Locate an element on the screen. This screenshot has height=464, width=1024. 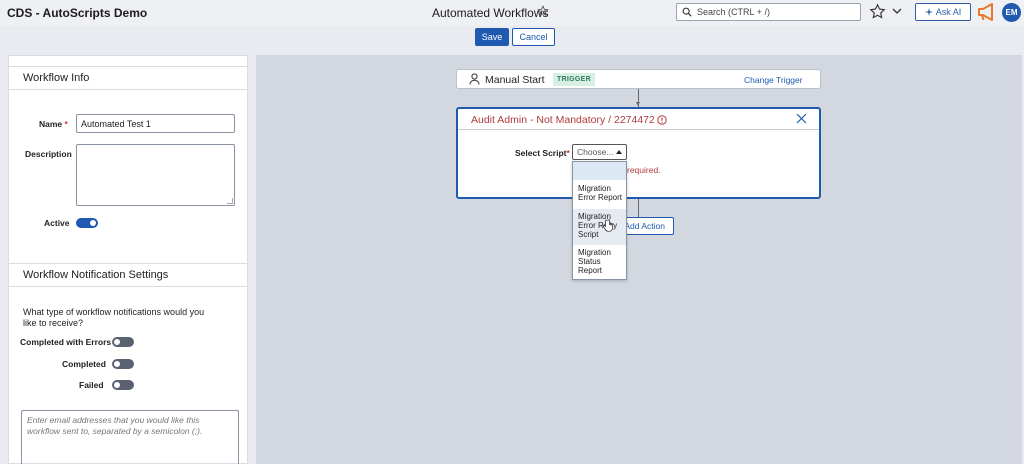
search-box is located at coordinates (768, 12).